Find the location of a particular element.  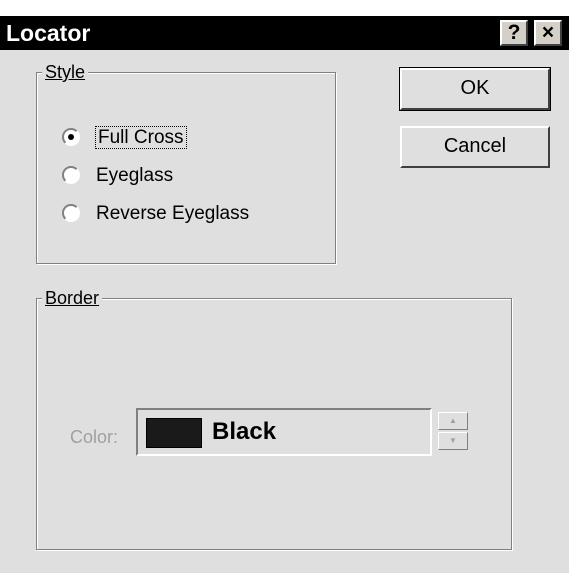

color-select: Black is located at coordinates (284, 432).